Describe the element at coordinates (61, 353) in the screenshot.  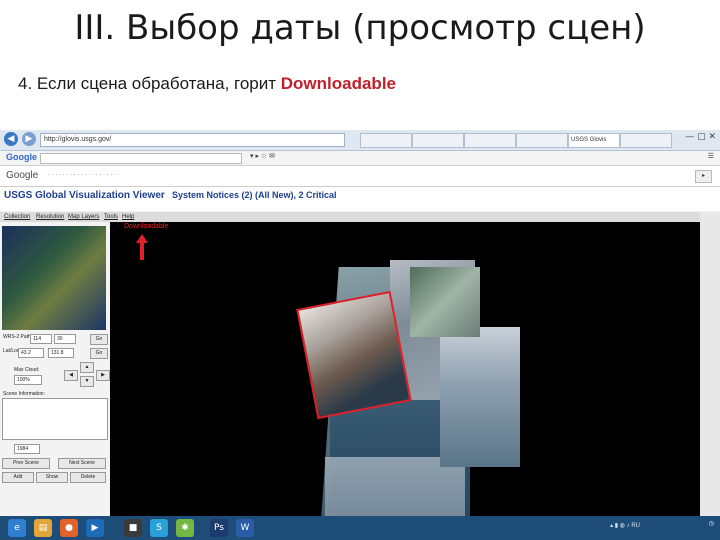
I see `lon-input: 131.8` at that location.